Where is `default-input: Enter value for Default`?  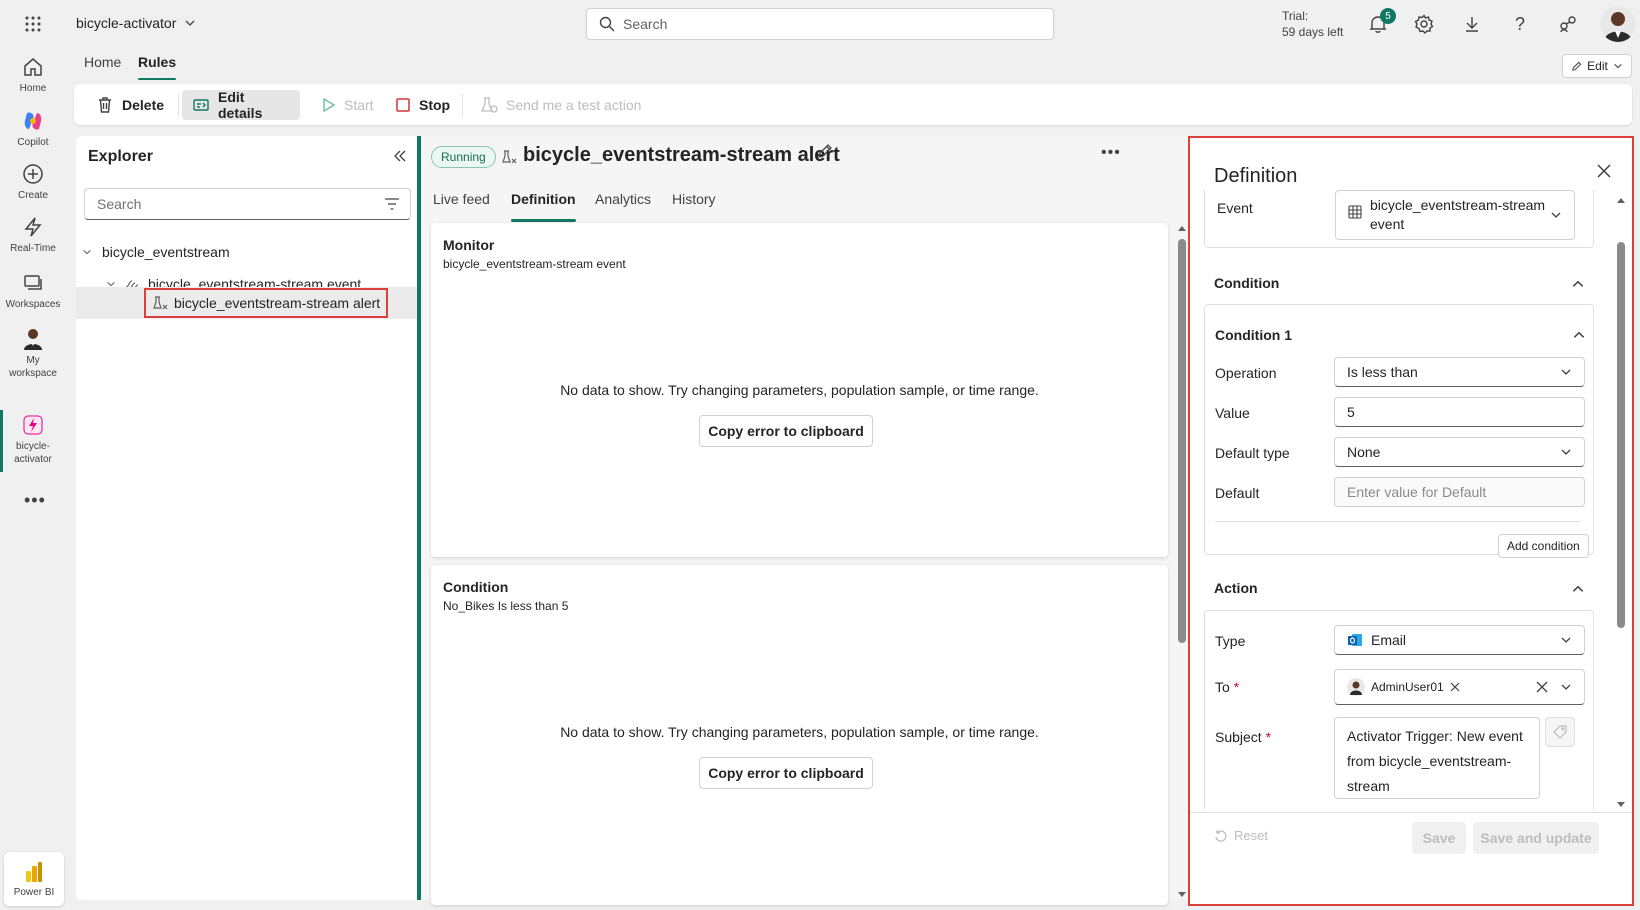
default-input: Enter value for Default is located at coordinates (1459, 492).